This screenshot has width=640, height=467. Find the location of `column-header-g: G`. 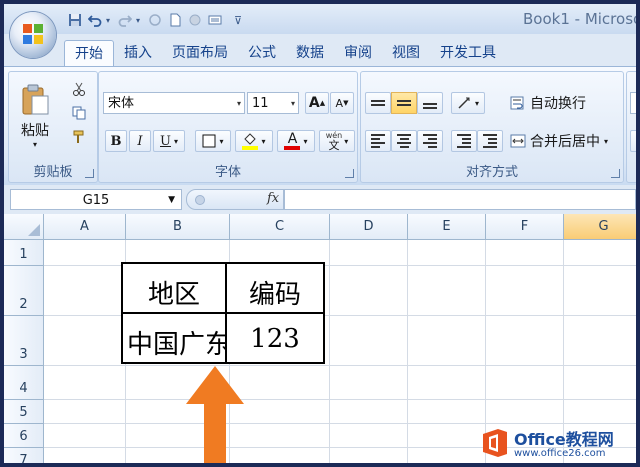

column-header-g: G is located at coordinates (600, 227).